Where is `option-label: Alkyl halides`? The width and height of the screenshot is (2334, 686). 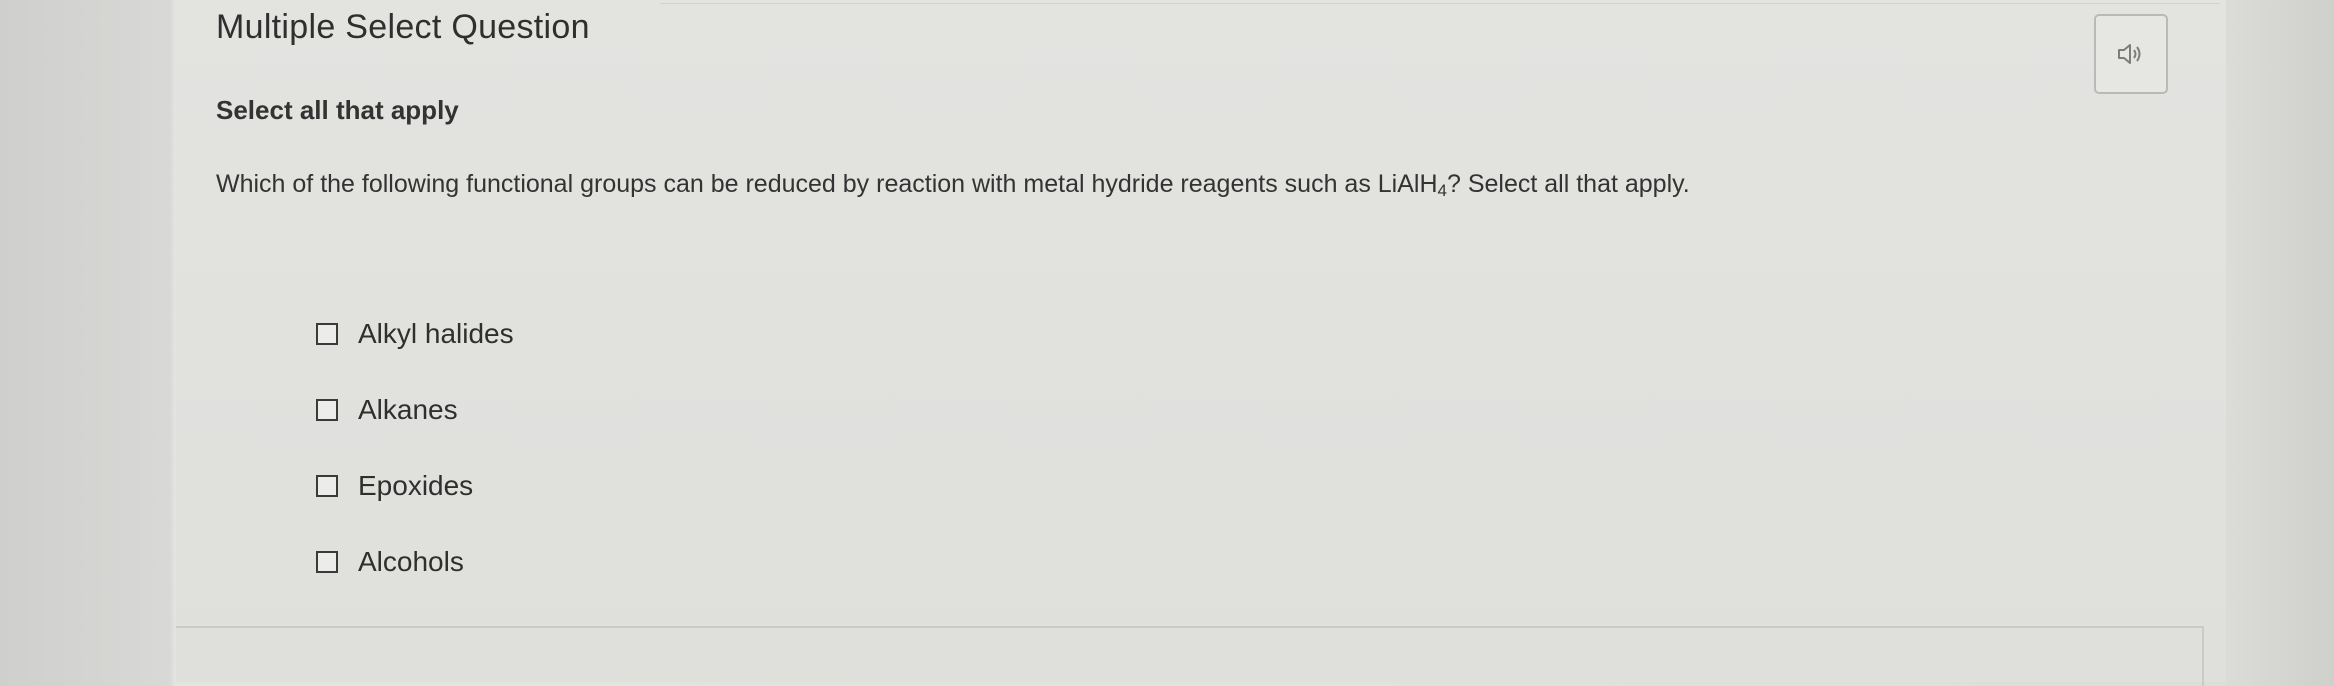 option-label: Alkyl halides is located at coordinates (436, 333).